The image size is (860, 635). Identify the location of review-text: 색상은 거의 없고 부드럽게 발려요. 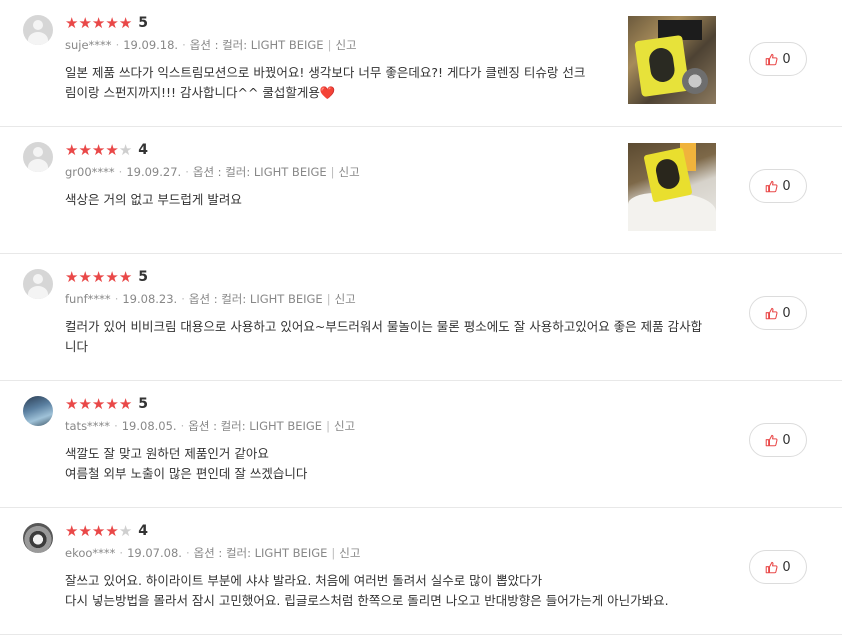
(153, 199).